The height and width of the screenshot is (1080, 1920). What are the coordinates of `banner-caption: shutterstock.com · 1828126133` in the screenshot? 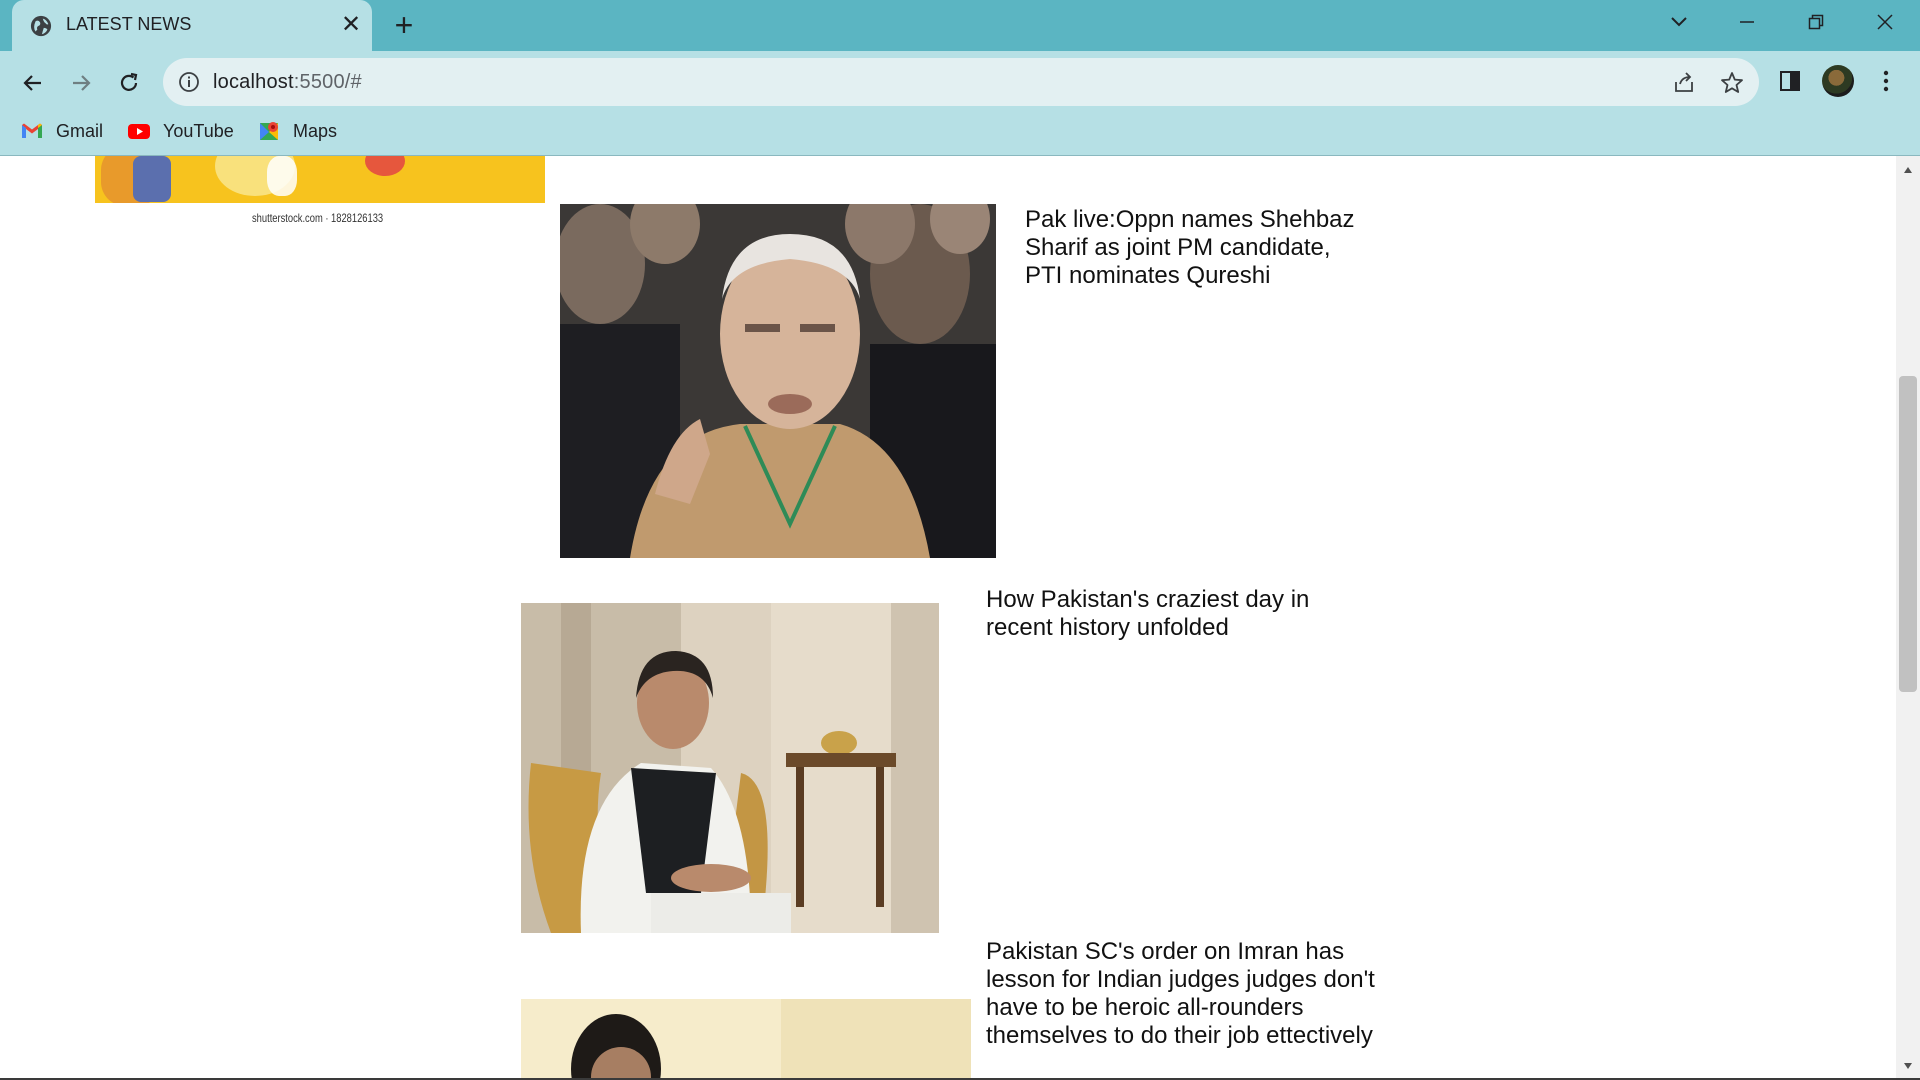 It's located at (318, 218).